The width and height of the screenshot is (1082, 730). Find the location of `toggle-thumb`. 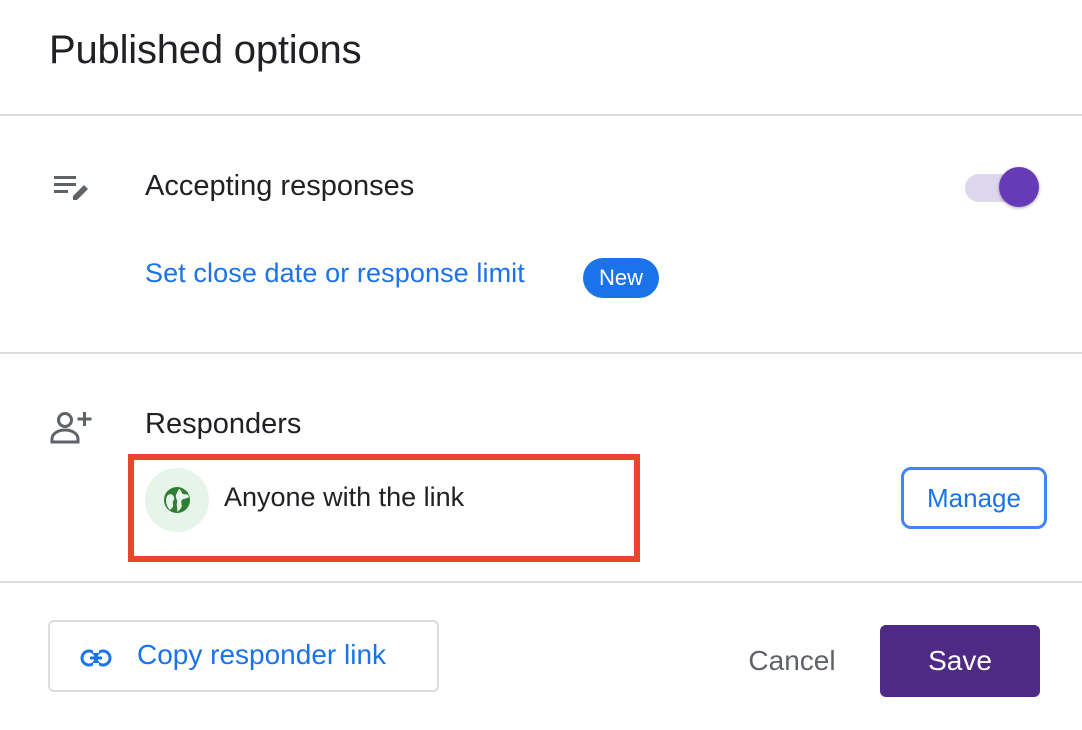

toggle-thumb is located at coordinates (1019, 187).